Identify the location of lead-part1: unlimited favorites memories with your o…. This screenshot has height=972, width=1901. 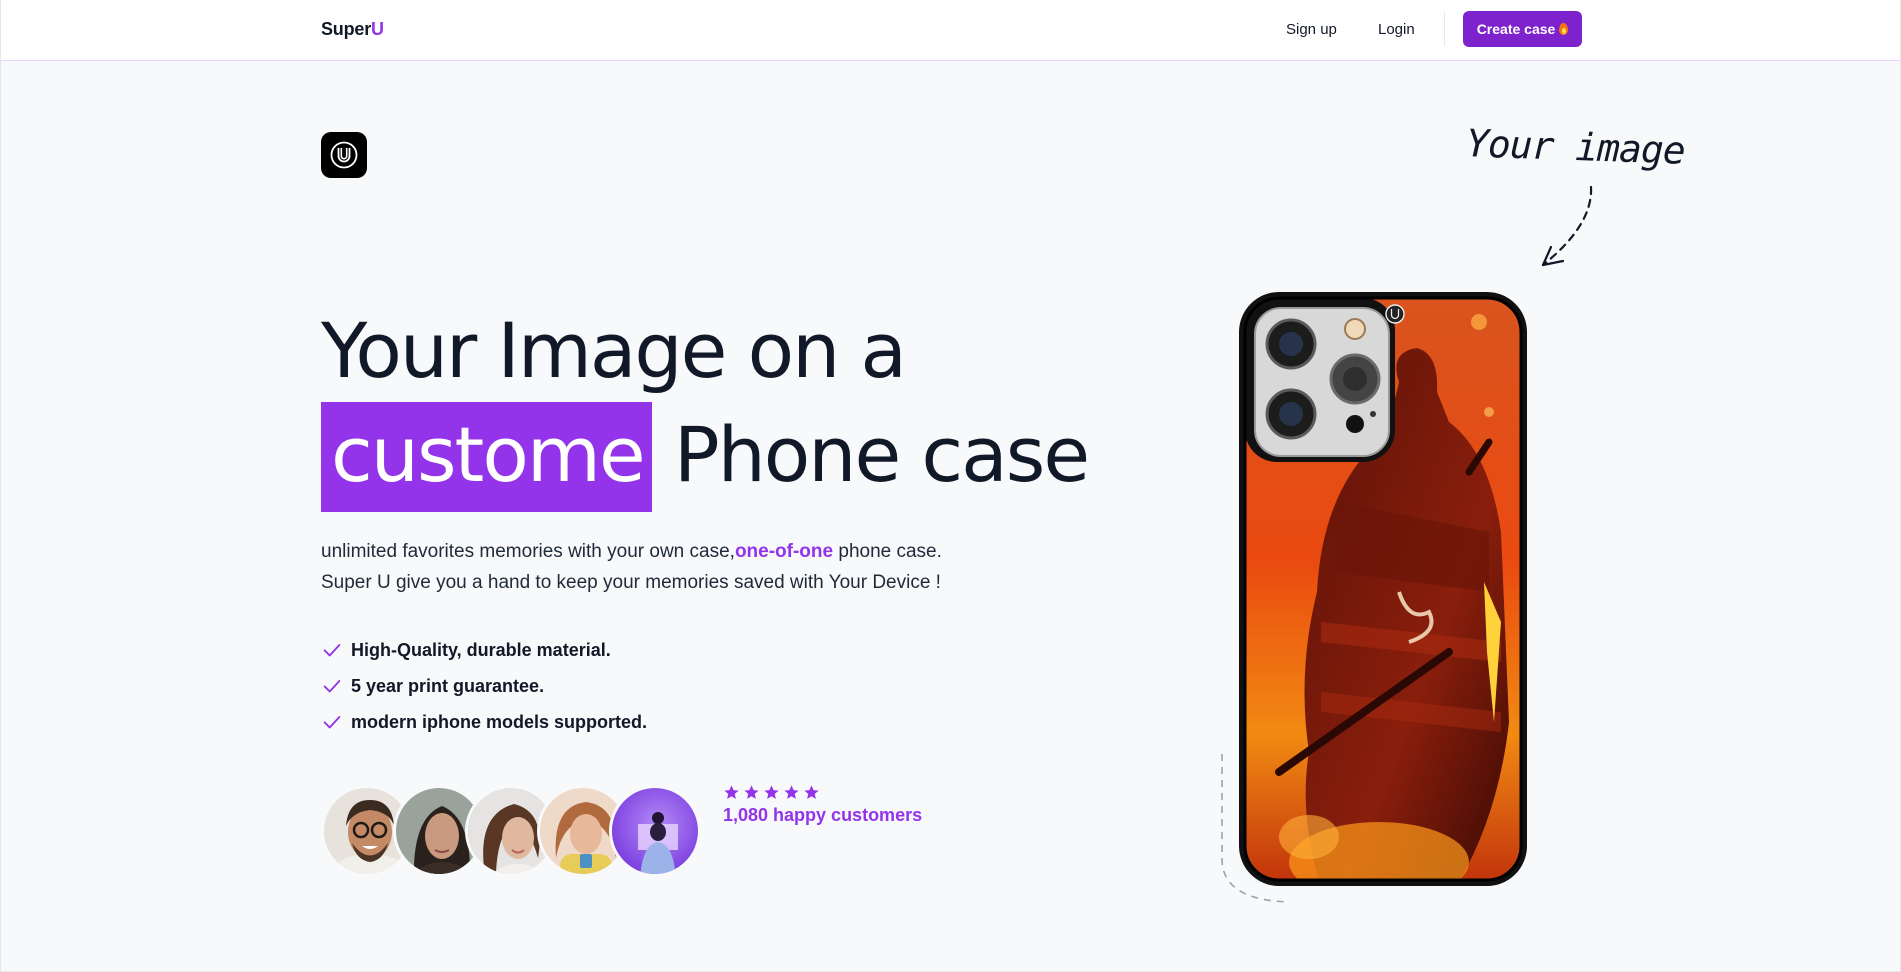
(528, 551).